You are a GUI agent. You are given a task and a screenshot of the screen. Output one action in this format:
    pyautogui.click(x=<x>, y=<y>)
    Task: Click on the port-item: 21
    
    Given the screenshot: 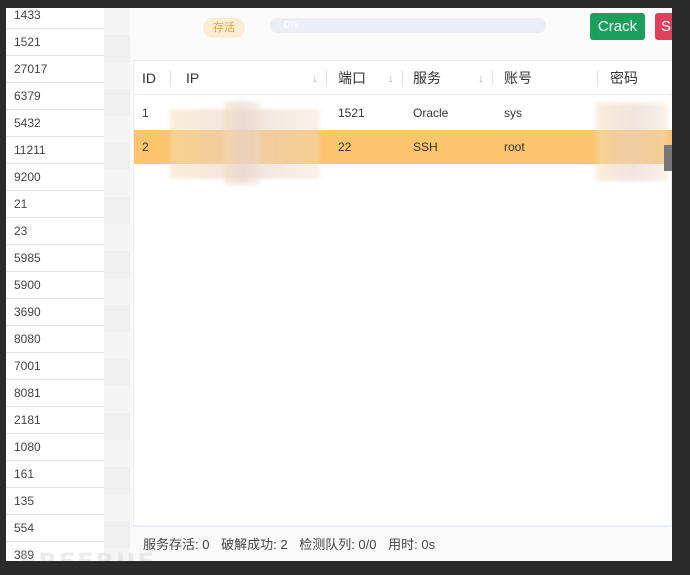 What is the action you would take?
    pyautogui.click(x=55, y=204)
    